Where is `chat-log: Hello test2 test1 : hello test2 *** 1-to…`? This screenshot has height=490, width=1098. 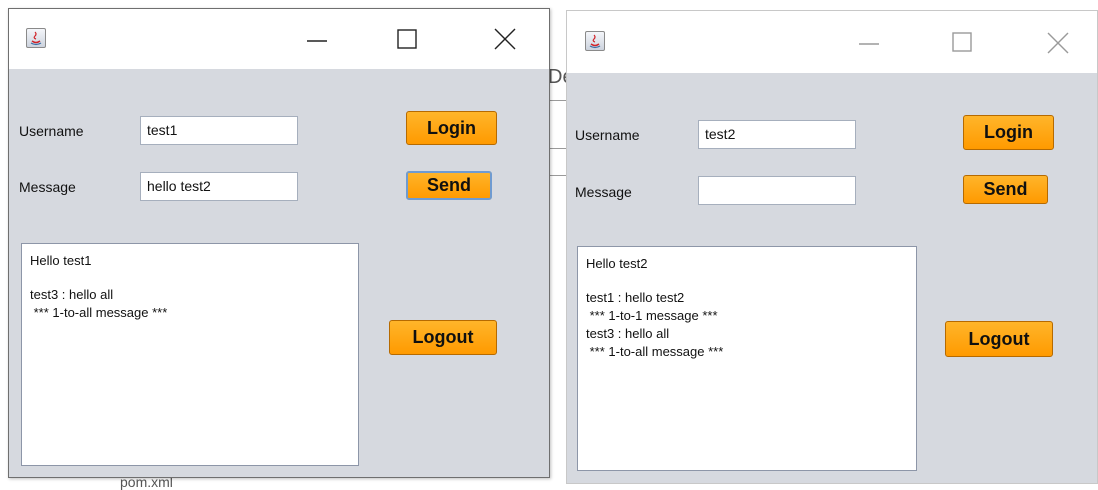
chat-log: Hello test2 test1 : hello test2 *** 1-to… is located at coordinates (747, 358).